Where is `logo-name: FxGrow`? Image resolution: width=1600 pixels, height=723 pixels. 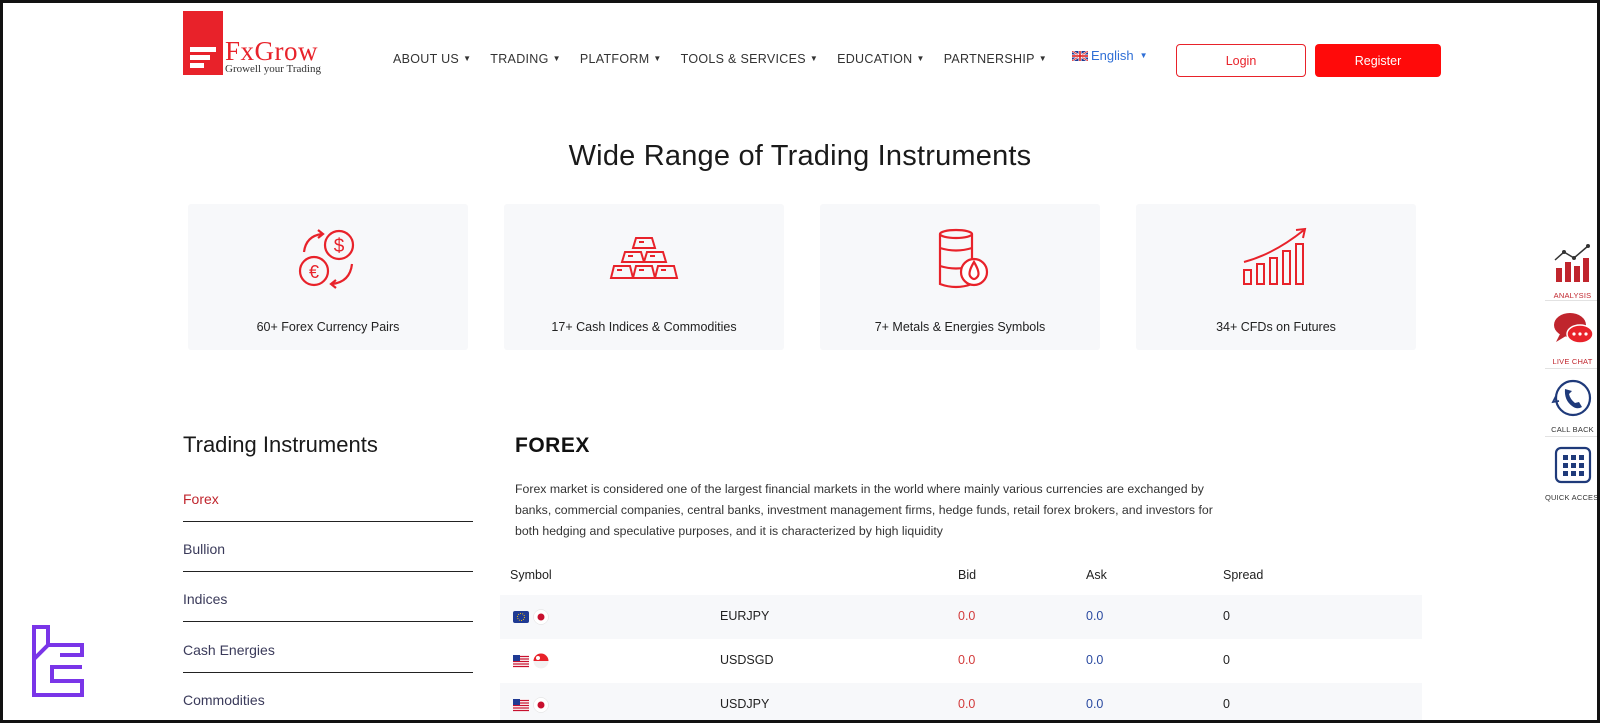
logo-name: FxGrow is located at coordinates (272, 51).